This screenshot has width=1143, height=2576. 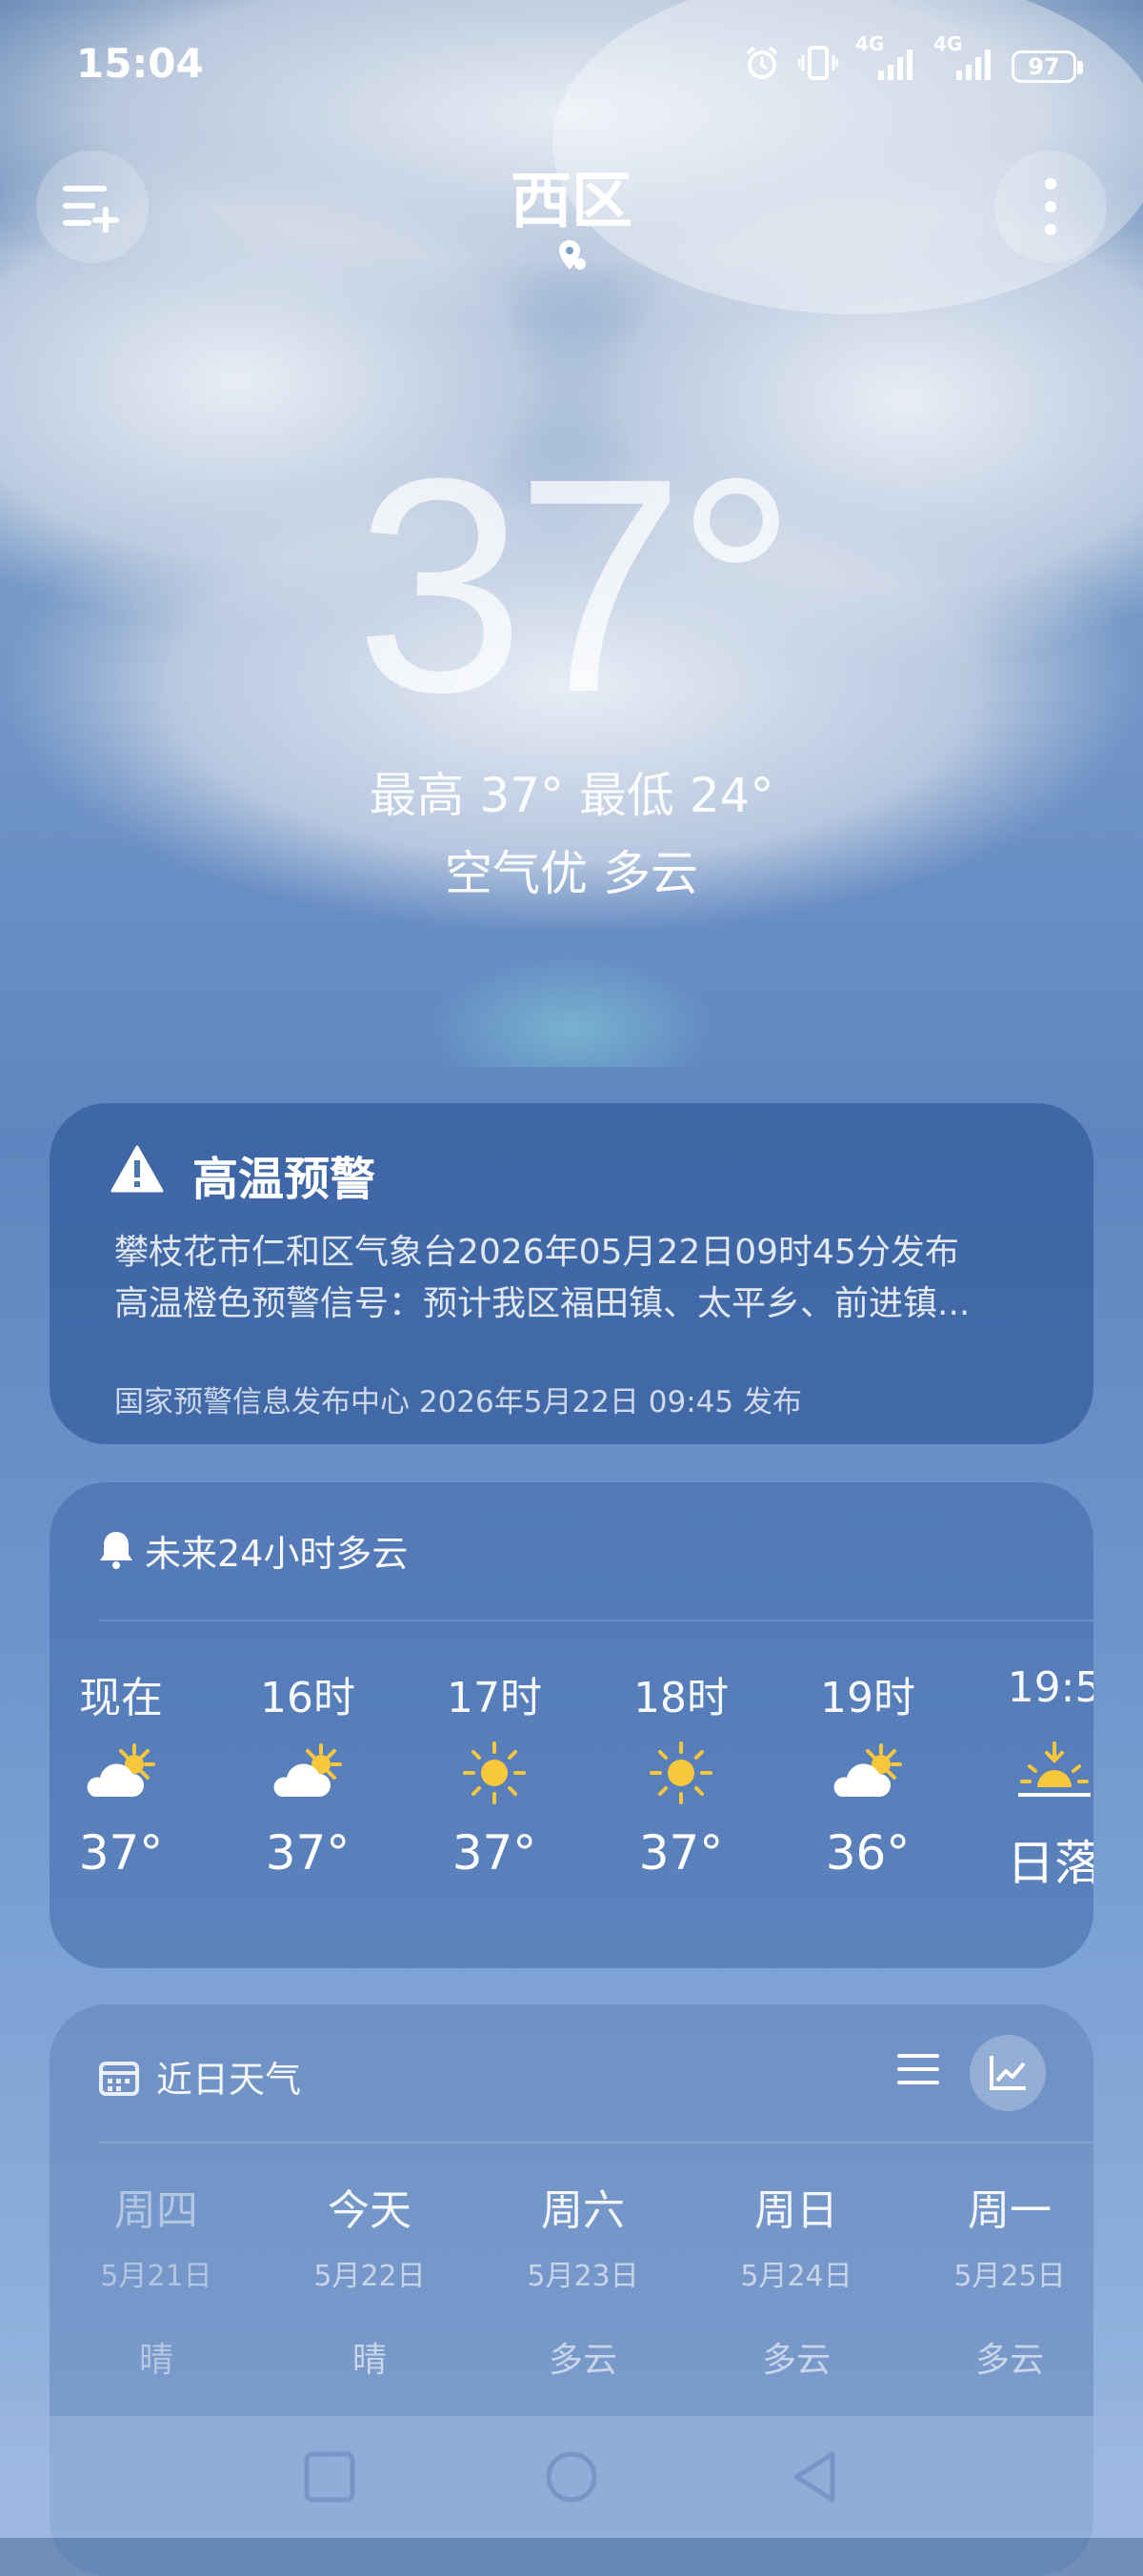 What do you see at coordinates (119, 2079) in the screenshot?
I see `calendar-icon` at bounding box center [119, 2079].